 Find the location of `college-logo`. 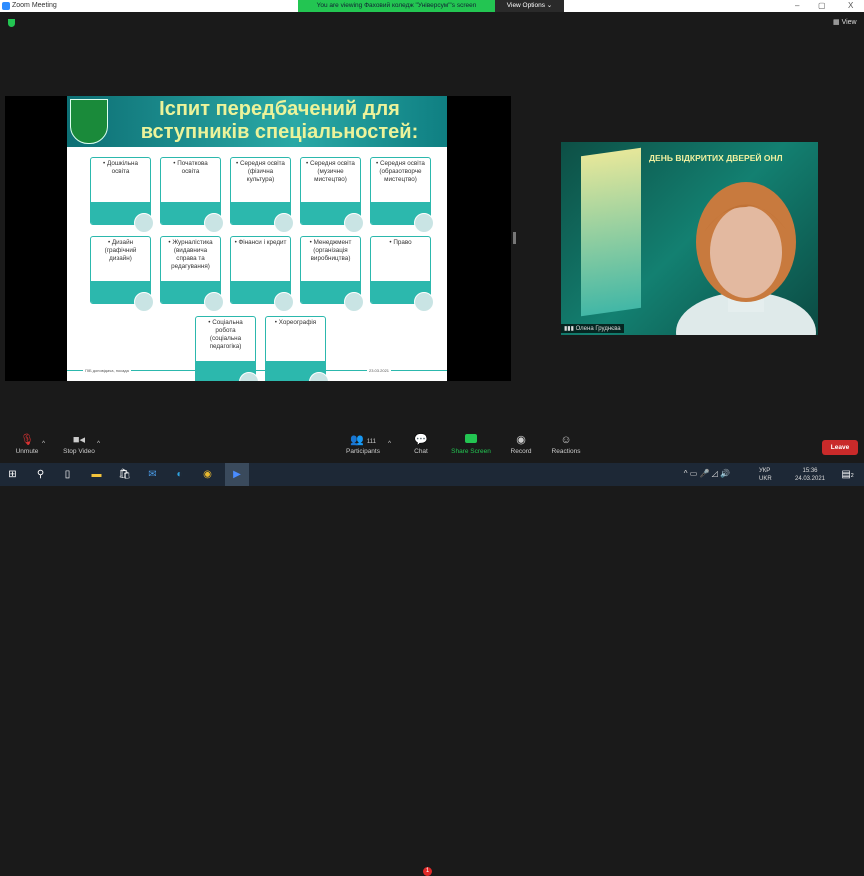

college-logo is located at coordinates (89, 121).